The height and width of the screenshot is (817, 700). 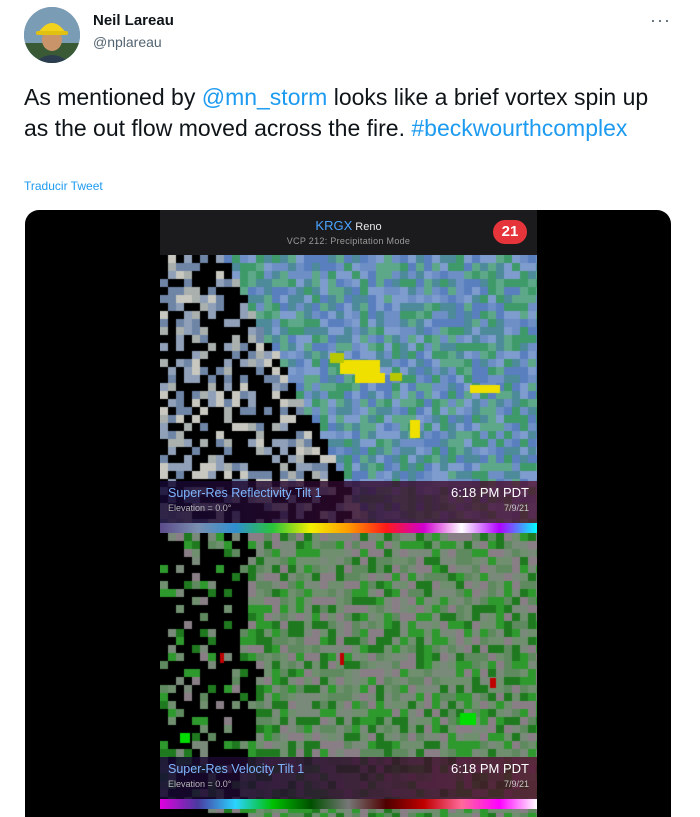 I want to click on radar-header: KRGX Reno VCP 212: Precipitation Mode 21, so click(x=348, y=232).